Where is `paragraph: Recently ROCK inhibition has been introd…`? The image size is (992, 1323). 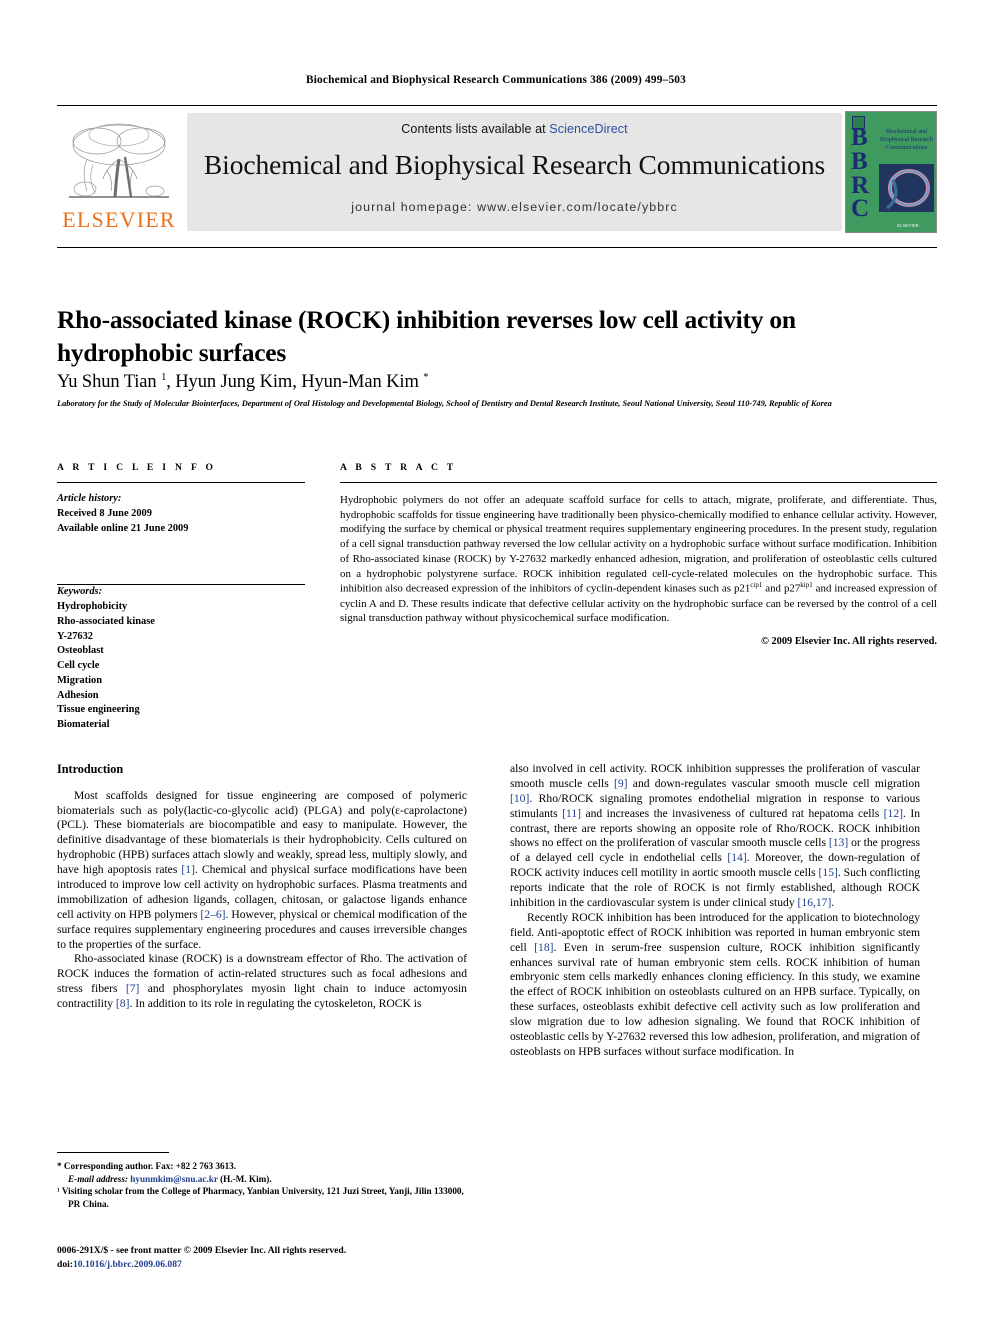
paragraph: Recently ROCK inhibition has been introd… is located at coordinates (715, 985).